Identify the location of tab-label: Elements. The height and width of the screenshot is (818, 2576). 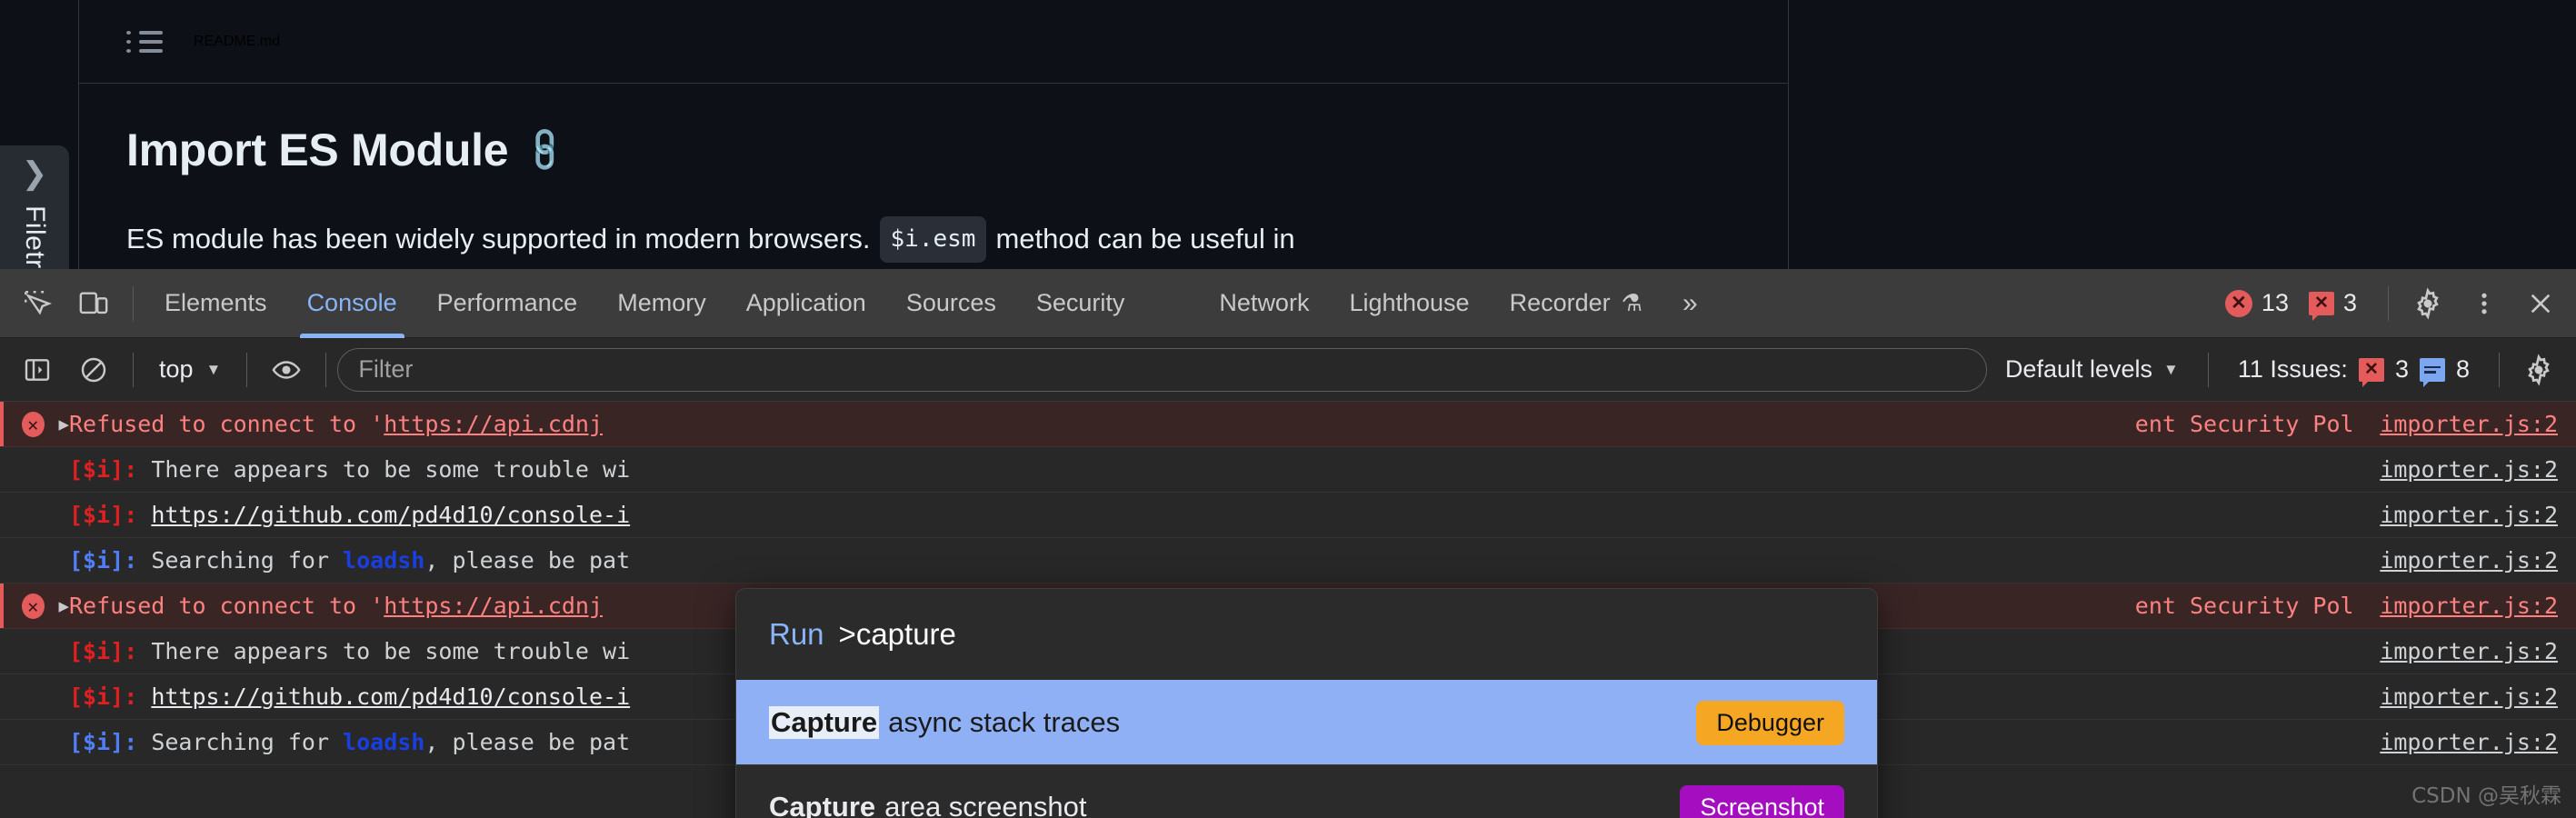
(216, 302).